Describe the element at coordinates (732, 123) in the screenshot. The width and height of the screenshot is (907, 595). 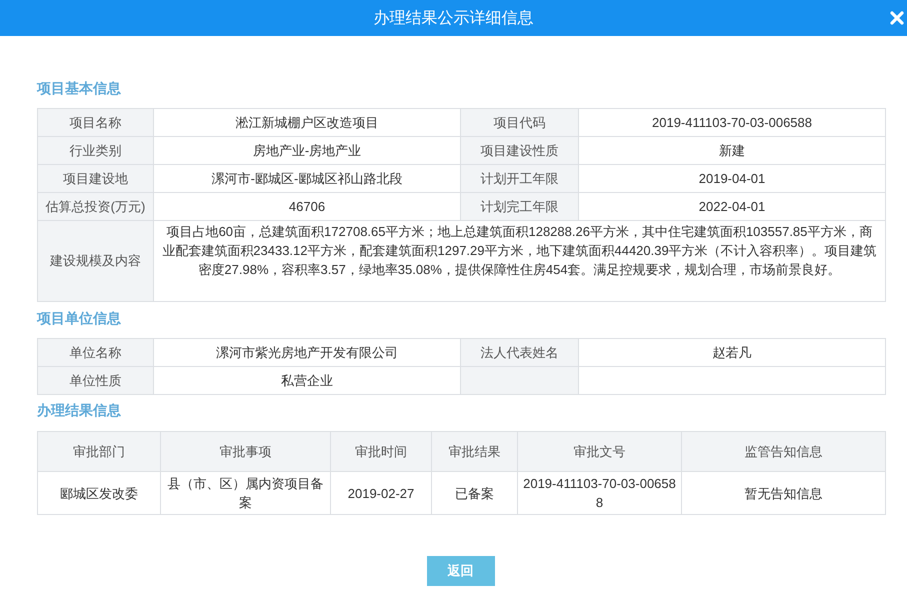
I see `field-value: 2019-411103-70-03-006588` at that location.